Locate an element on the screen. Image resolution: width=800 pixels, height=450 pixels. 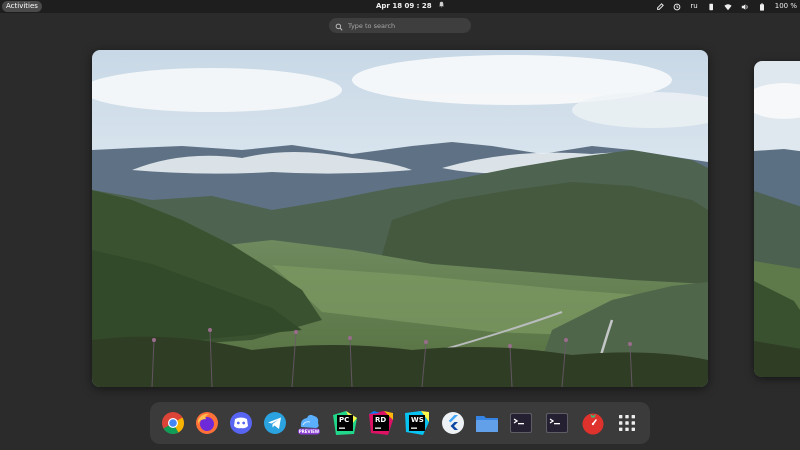
search-input is located at coordinates (405, 25).